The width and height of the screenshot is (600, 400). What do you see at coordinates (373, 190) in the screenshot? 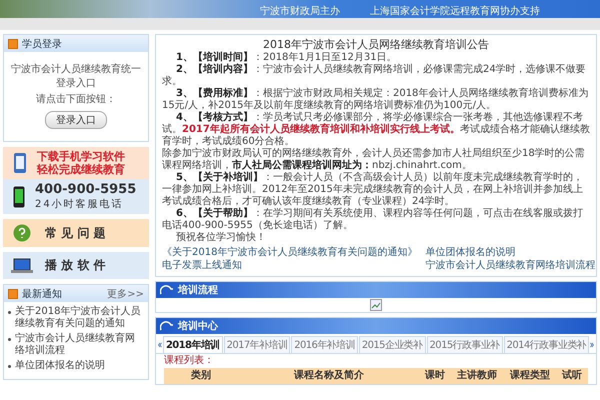
I see `notice-paragraph: 5、【关于补培训】：一般会计人员（不含高级会计人员）以前年度未完成继续教育学时的，一律参加网上补培训。2012年至2015年未完成继续教育的会计人员，在网上补培训并参加线上考试成绩合格后，才可确认该年度继续教育（专业课程）24学时。` at bounding box center [373, 190].